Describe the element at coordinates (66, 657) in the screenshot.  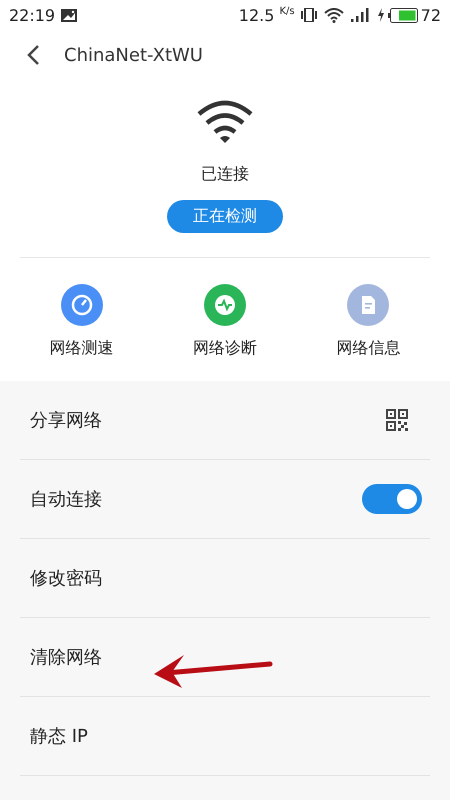
I see `setting-label: 清除网络` at that location.